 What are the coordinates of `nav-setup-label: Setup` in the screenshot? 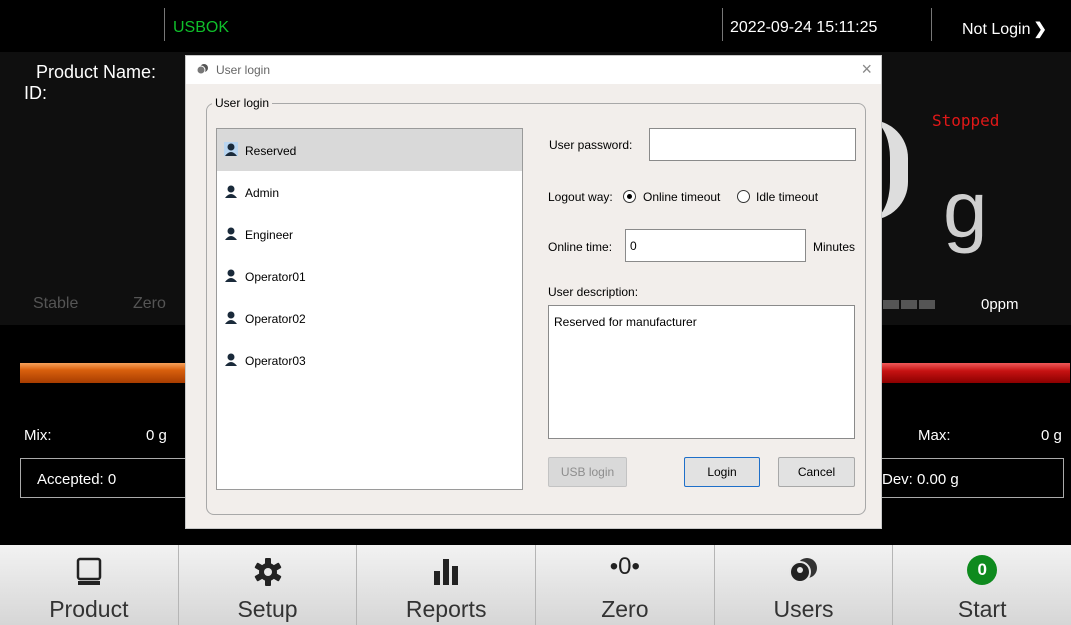 It's located at (267, 609).